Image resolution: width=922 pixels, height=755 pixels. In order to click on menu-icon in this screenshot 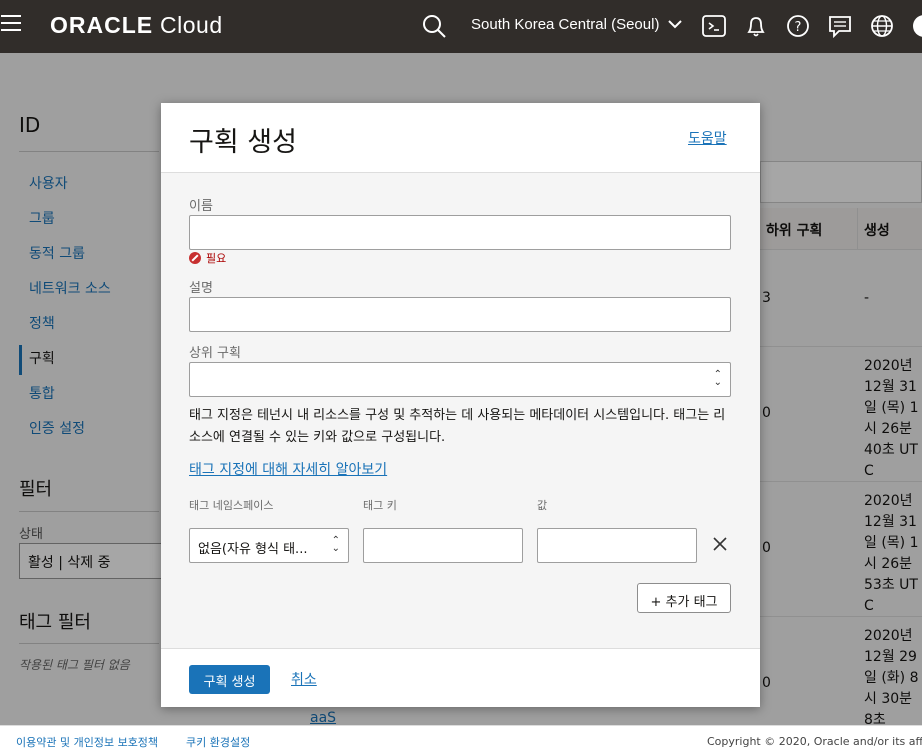, I will do `click(11, 25)`.